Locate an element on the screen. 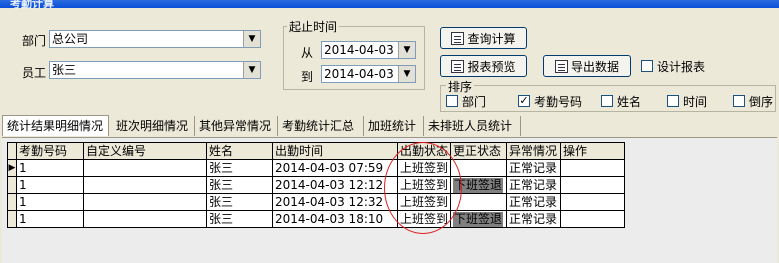 This screenshot has width=779, height=263. column-header: 自定义编号 is located at coordinates (145, 151).